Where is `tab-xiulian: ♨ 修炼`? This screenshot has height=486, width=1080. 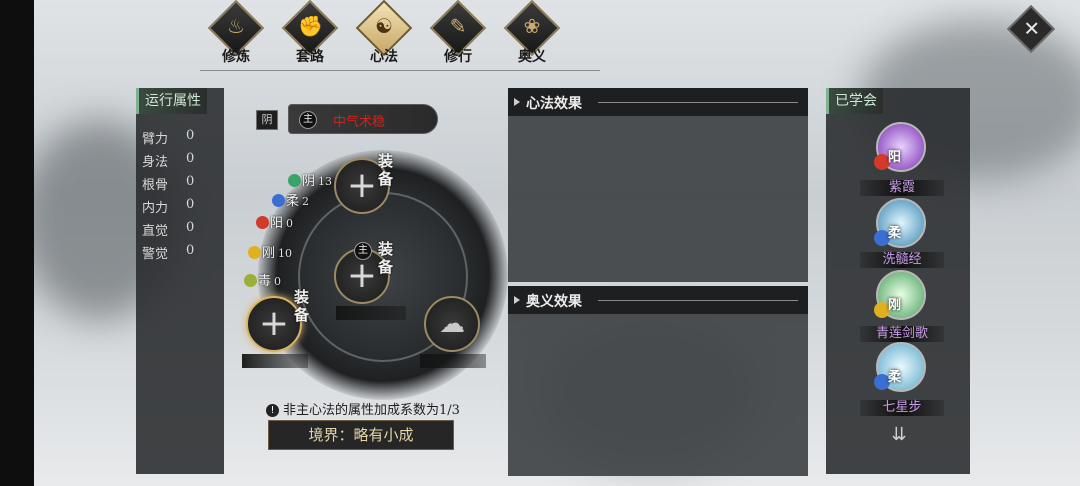
tab-xiulian: ♨ 修炼 is located at coordinates (236, 34).